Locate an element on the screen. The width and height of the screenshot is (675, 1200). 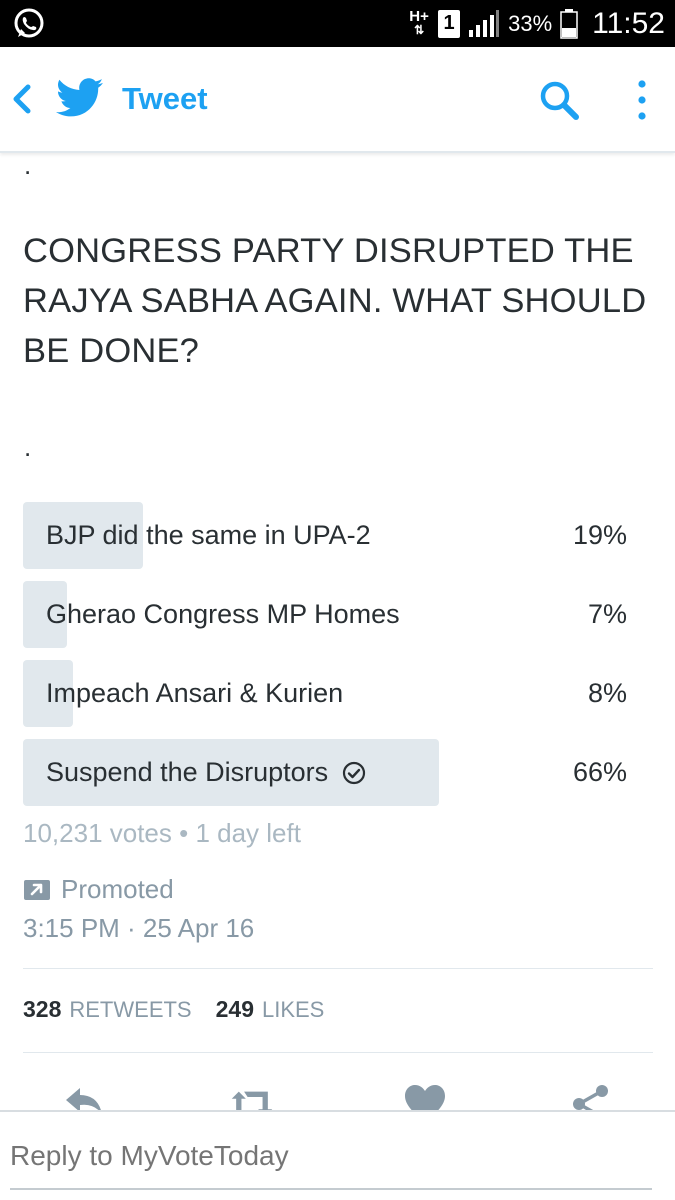
retweet-icon is located at coordinates (252, 1097).